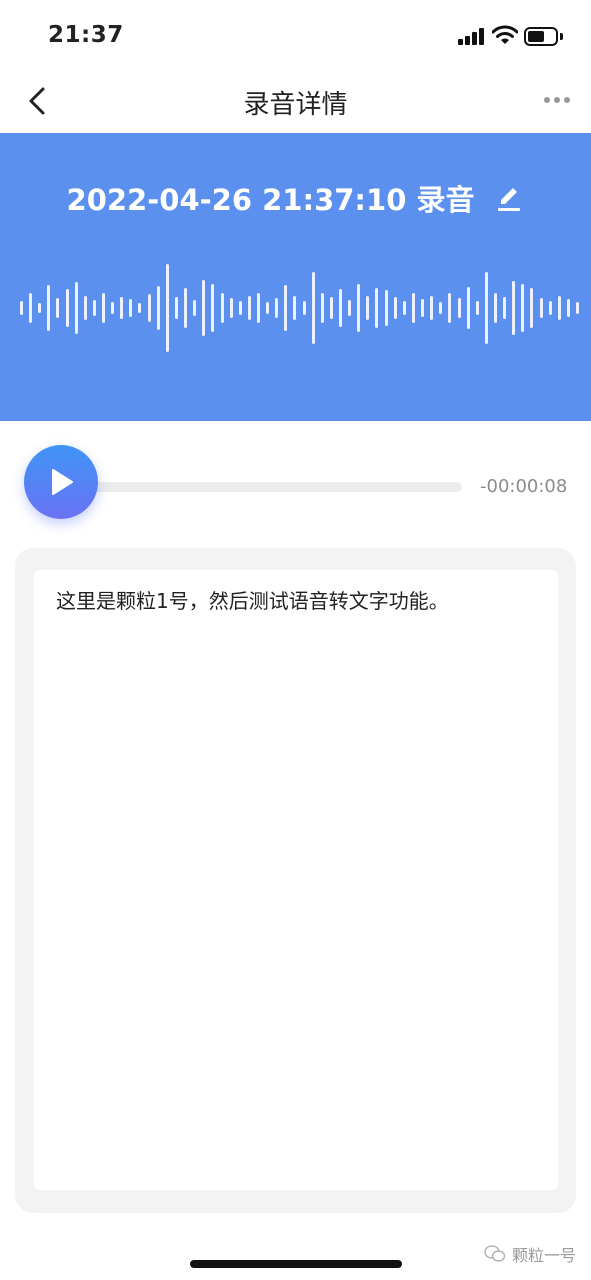 The width and height of the screenshot is (591, 1280). Describe the element at coordinates (544, 1255) in the screenshot. I see `watermark-text: 颗粒一号` at that location.